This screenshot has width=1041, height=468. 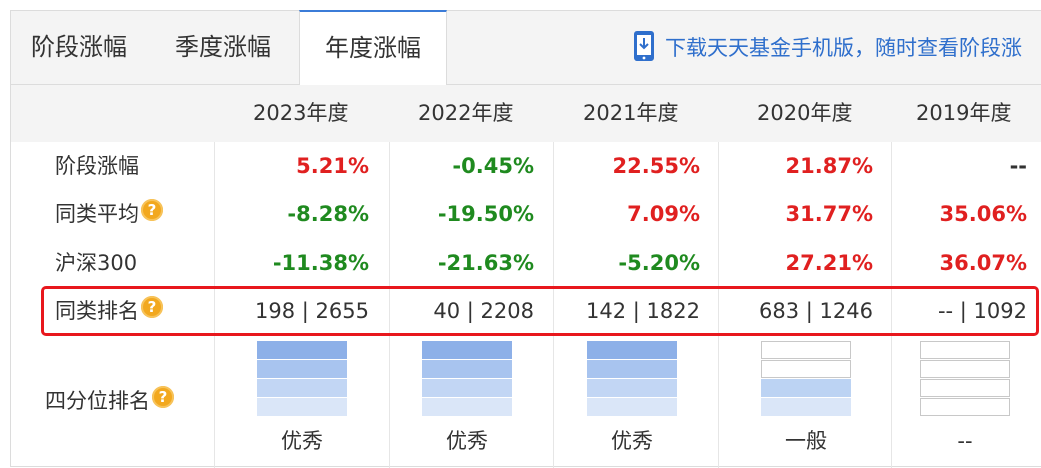 I want to click on rank-cell: 198 | 2655, so click(x=312, y=311).